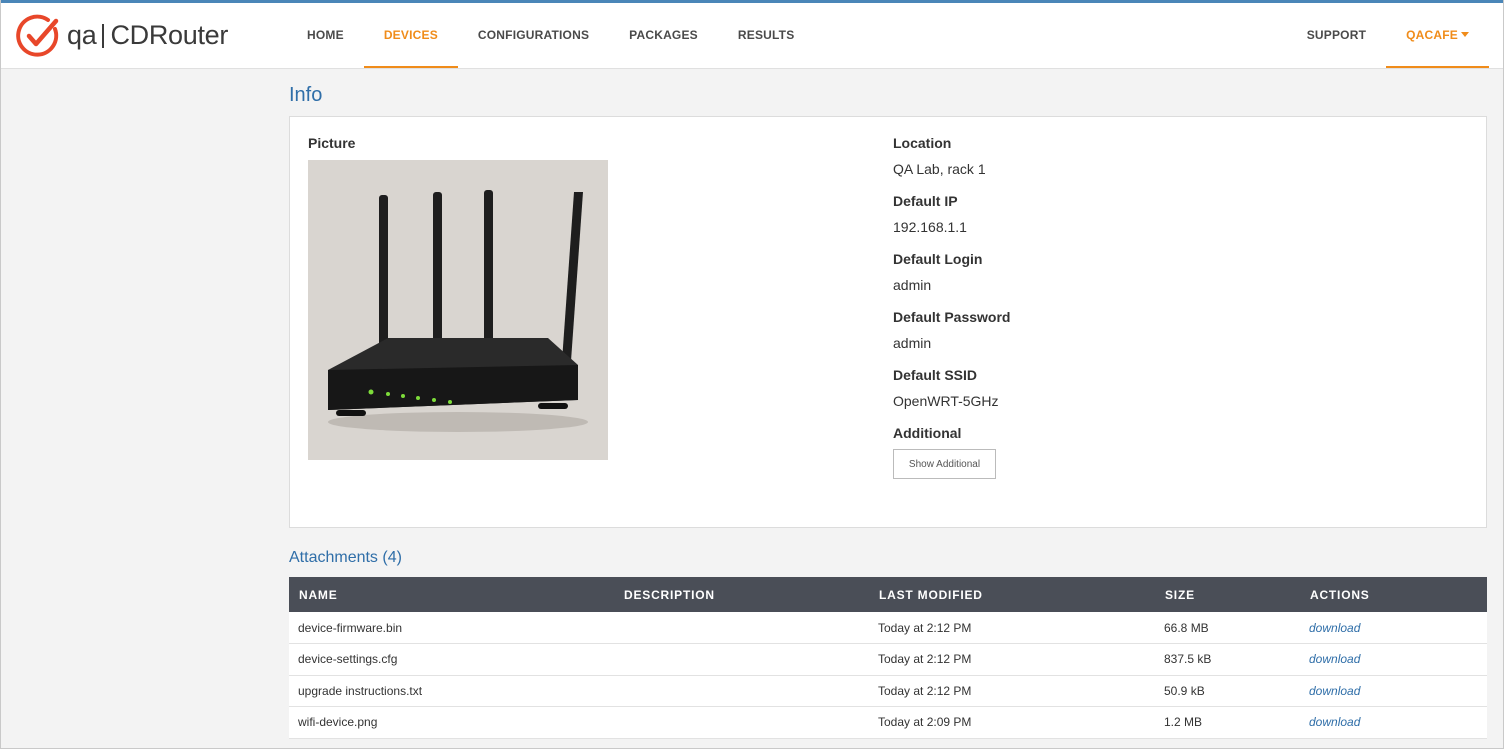  What do you see at coordinates (306, 95) in the screenshot?
I see `info-title: Info` at bounding box center [306, 95].